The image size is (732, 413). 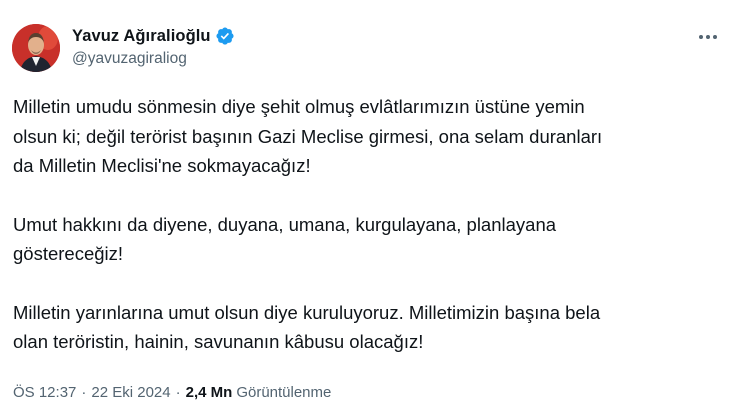 What do you see at coordinates (141, 36) in the screenshot?
I see `author-name: Yavuz Ağıralioğlu` at bounding box center [141, 36].